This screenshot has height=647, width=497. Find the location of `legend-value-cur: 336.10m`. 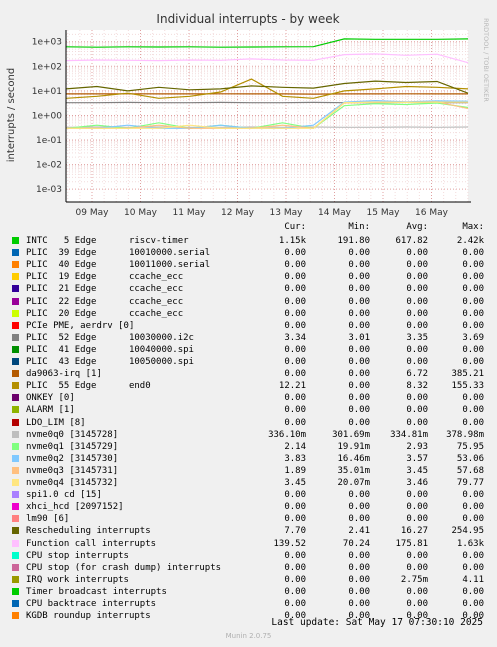

legend-value-cur: 336.10m is located at coordinates (287, 434).